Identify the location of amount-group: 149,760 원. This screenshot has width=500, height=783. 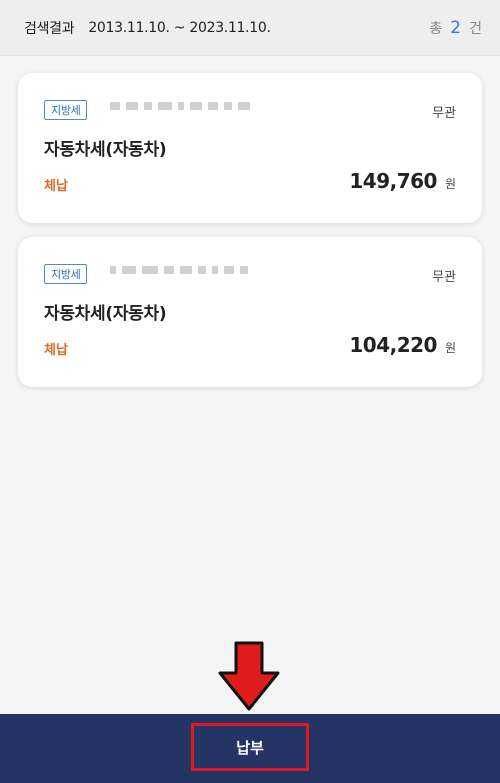
(402, 181).